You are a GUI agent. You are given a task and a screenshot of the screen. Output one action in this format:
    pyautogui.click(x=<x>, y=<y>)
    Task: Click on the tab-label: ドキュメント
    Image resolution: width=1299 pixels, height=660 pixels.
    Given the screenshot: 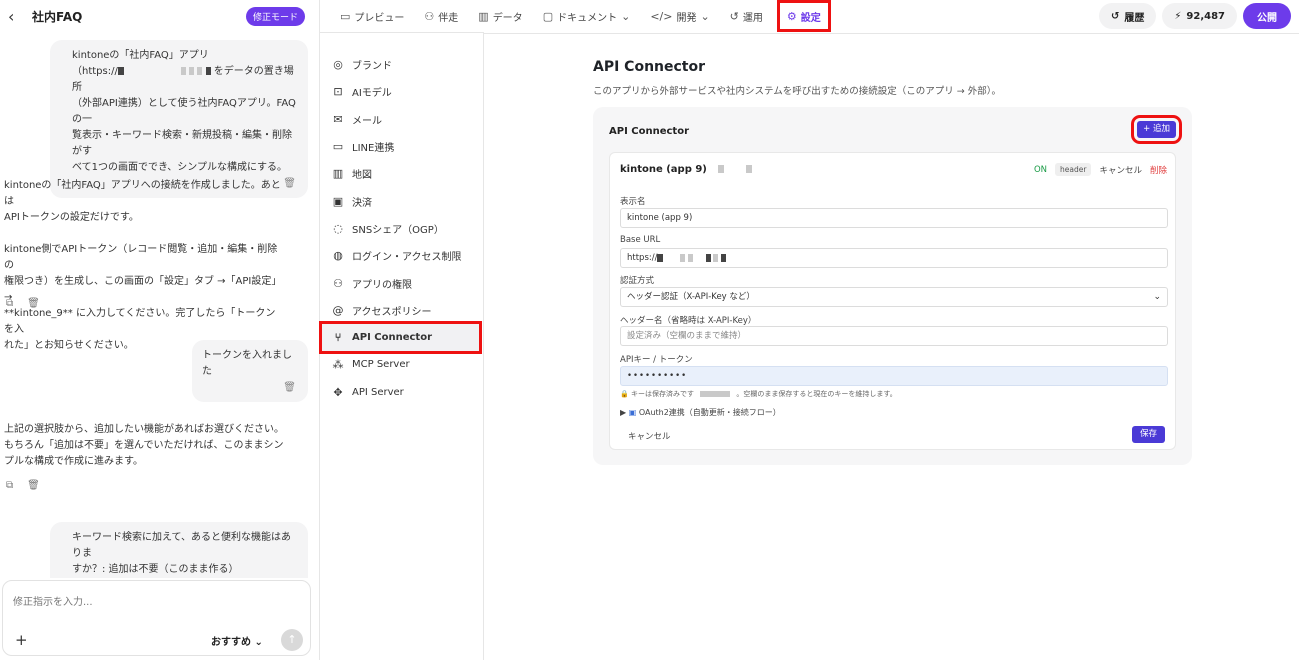 What is the action you would take?
    pyautogui.click(x=587, y=18)
    